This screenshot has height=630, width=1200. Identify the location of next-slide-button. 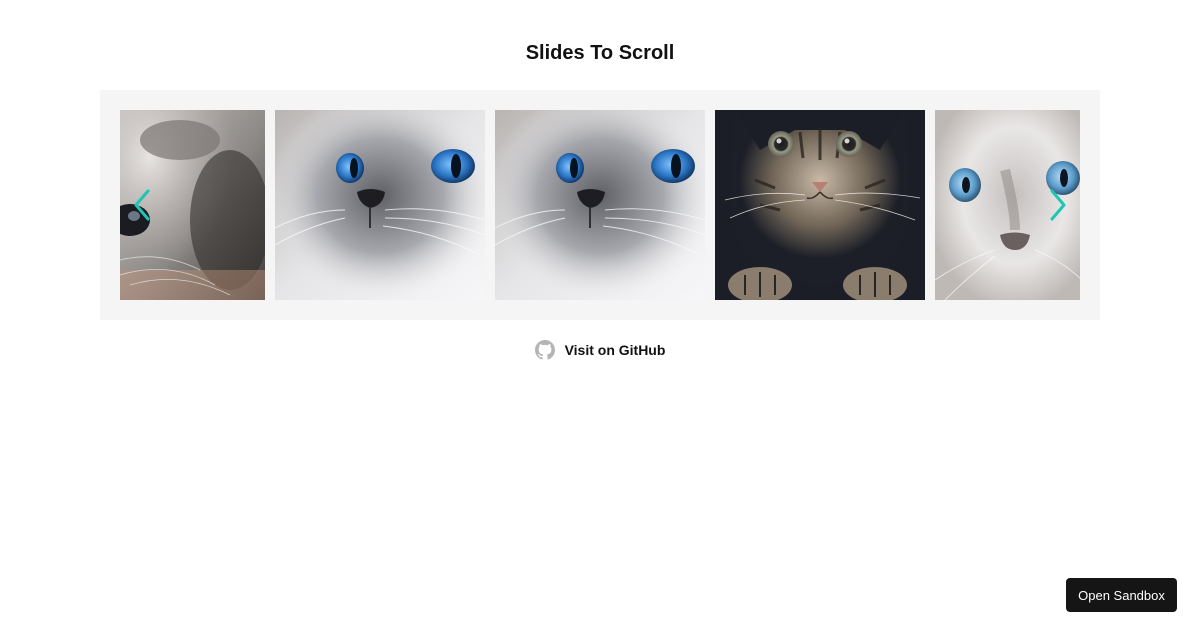
(1058, 205).